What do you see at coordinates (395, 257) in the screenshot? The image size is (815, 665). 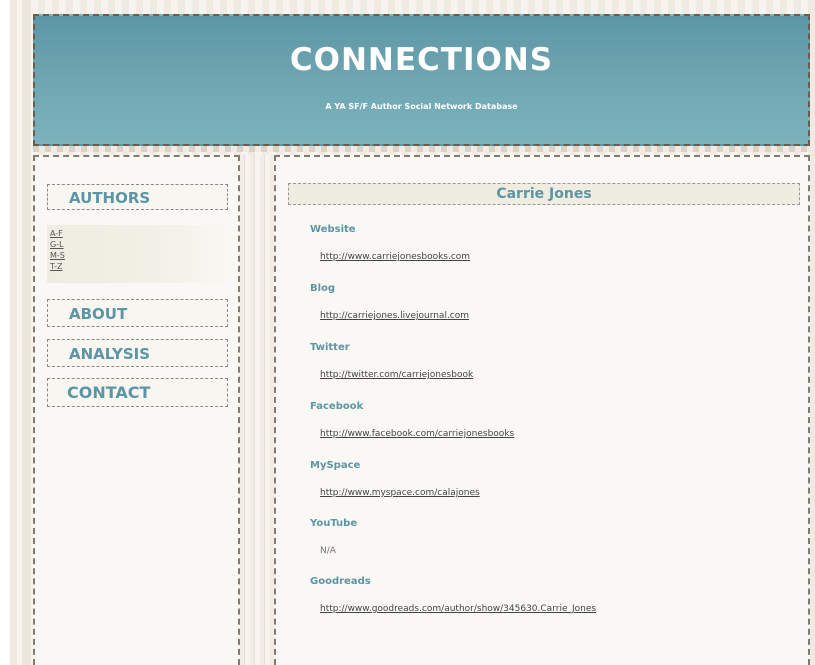 I see `website-link: http://www.carriejonesbooks.com` at bounding box center [395, 257].